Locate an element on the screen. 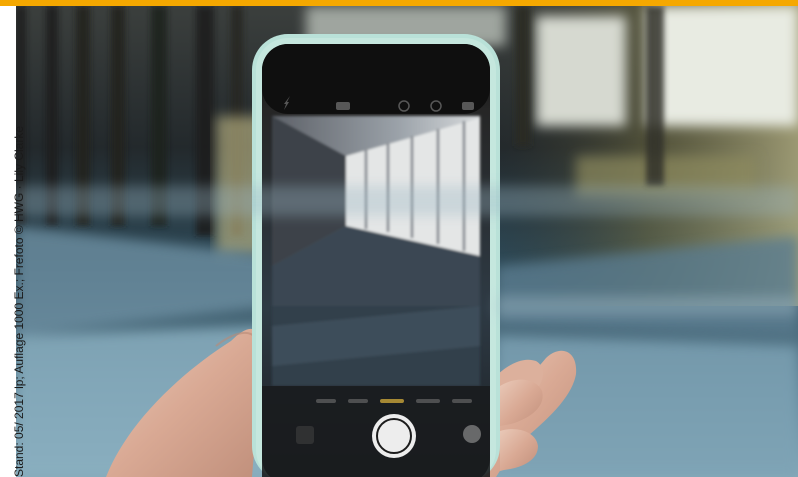 This screenshot has width=798, height=477. flip-camera-icon is located at coordinates (468, 106).